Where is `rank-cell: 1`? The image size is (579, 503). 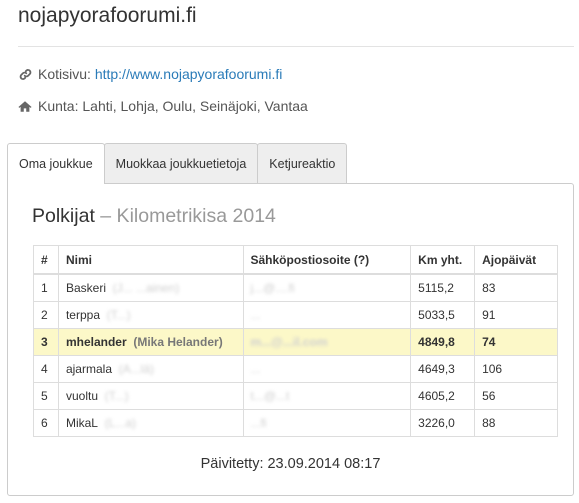
rank-cell: 1 is located at coordinates (46, 287).